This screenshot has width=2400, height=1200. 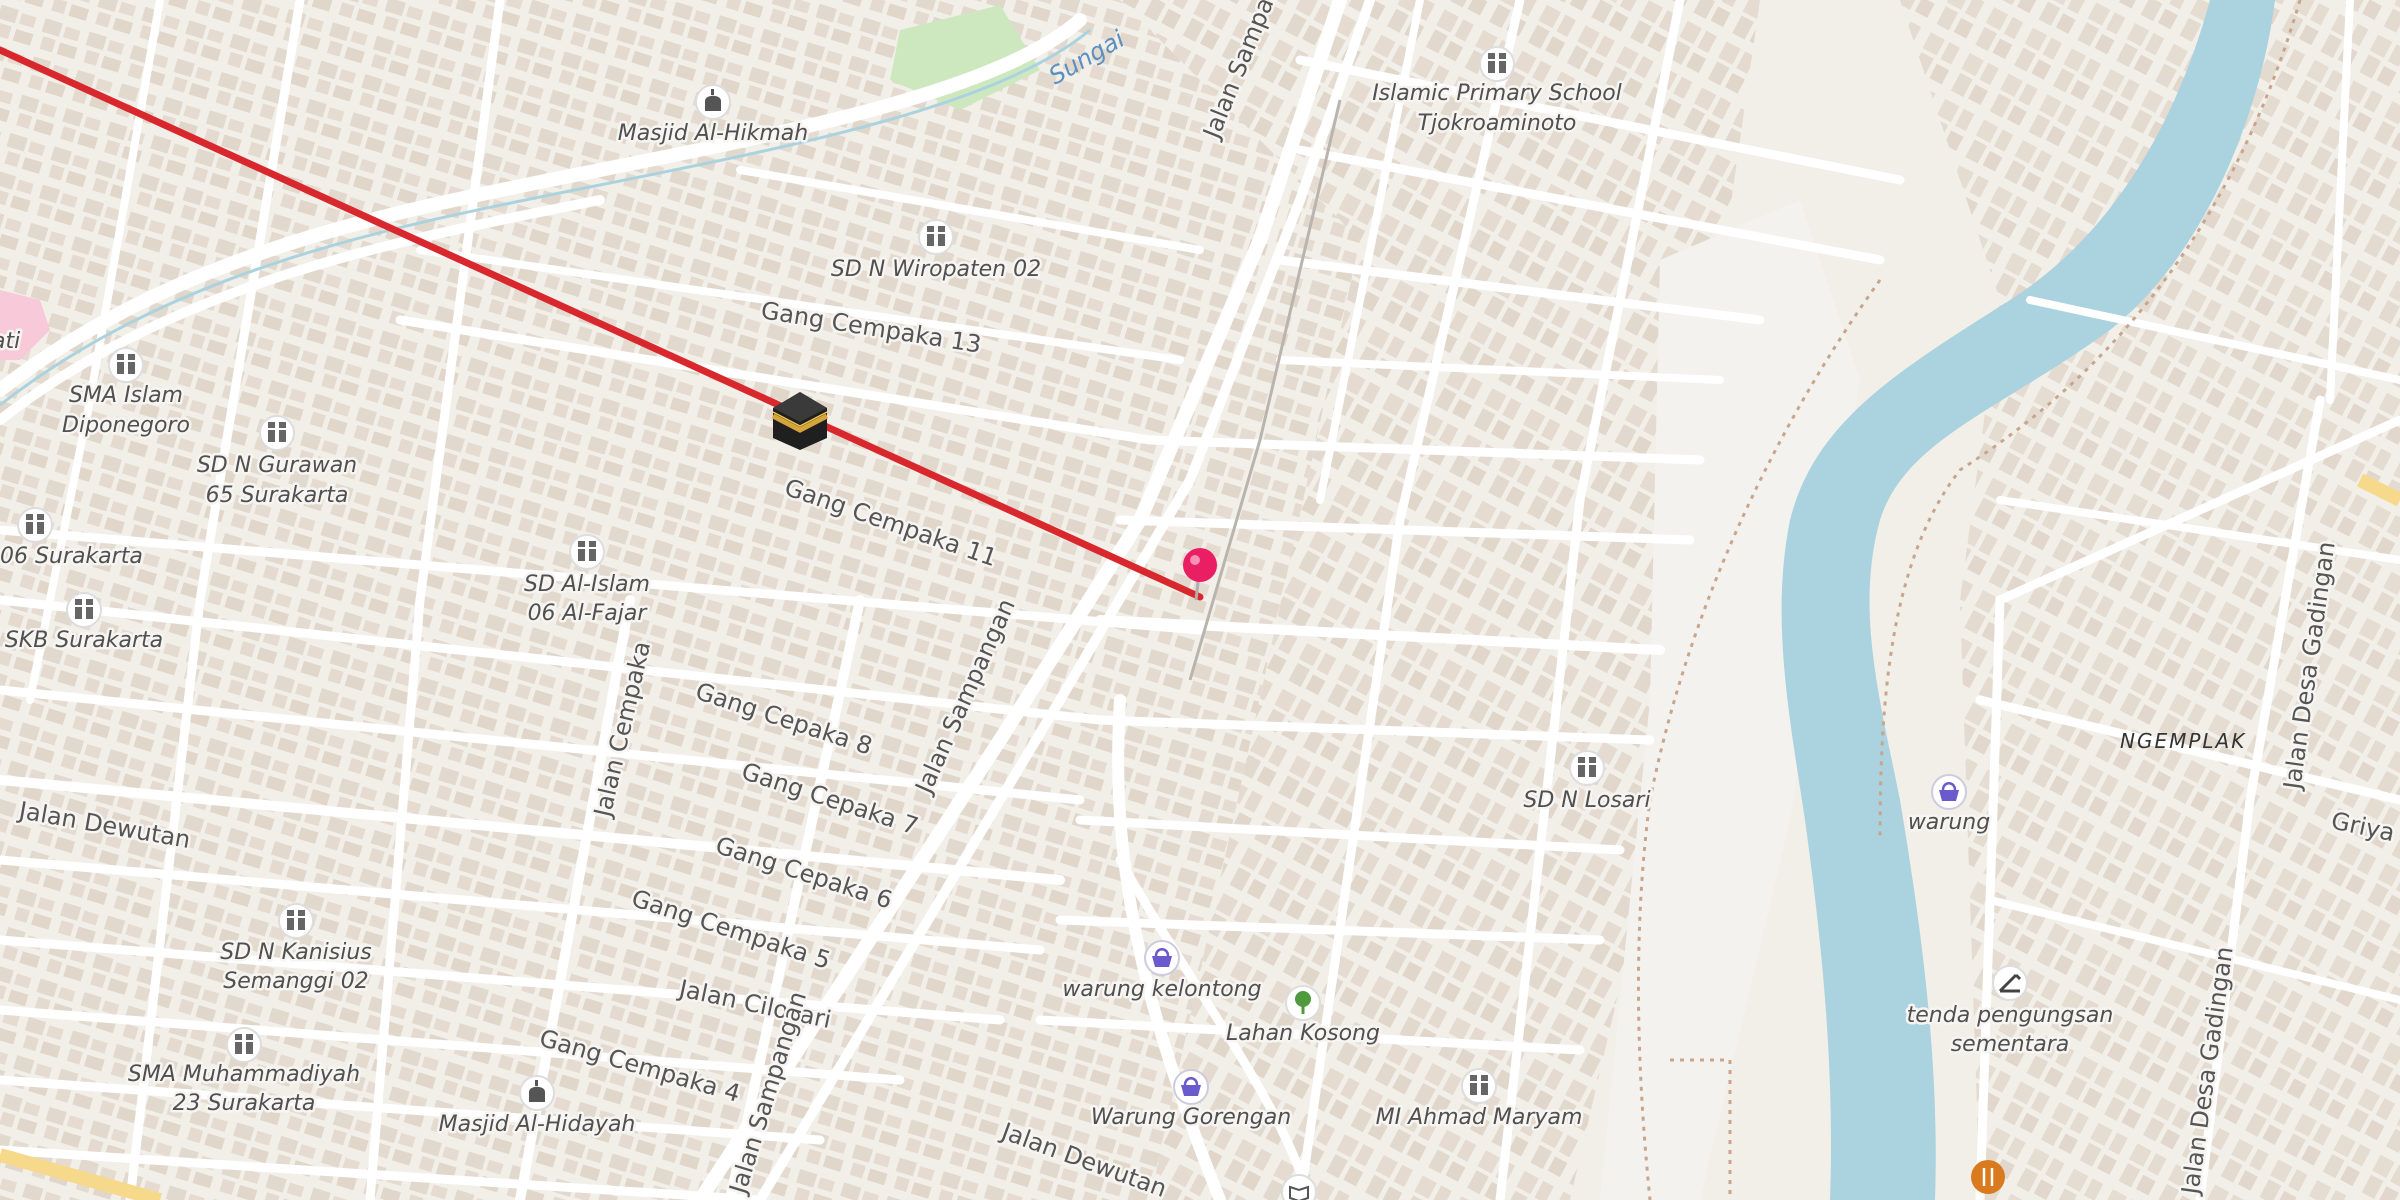 What do you see at coordinates (1479, 1117) in the screenshot?
I see `poi-label: MI Ahmad Maryam` at bounding box center [1479, 1117].